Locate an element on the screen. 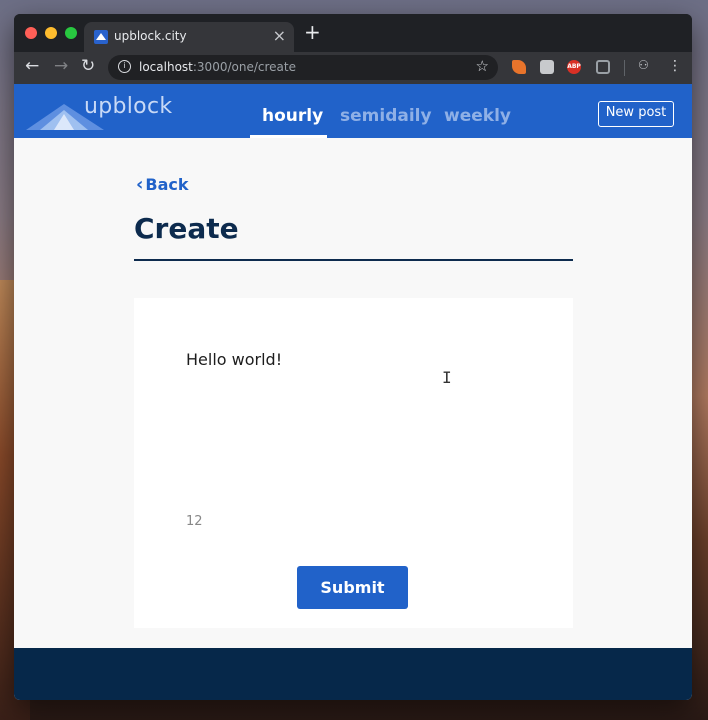 This screenshot has width=708, height=720. site-header: upblock hourly semidaily weekly New post is located at coordinates (353, 111).